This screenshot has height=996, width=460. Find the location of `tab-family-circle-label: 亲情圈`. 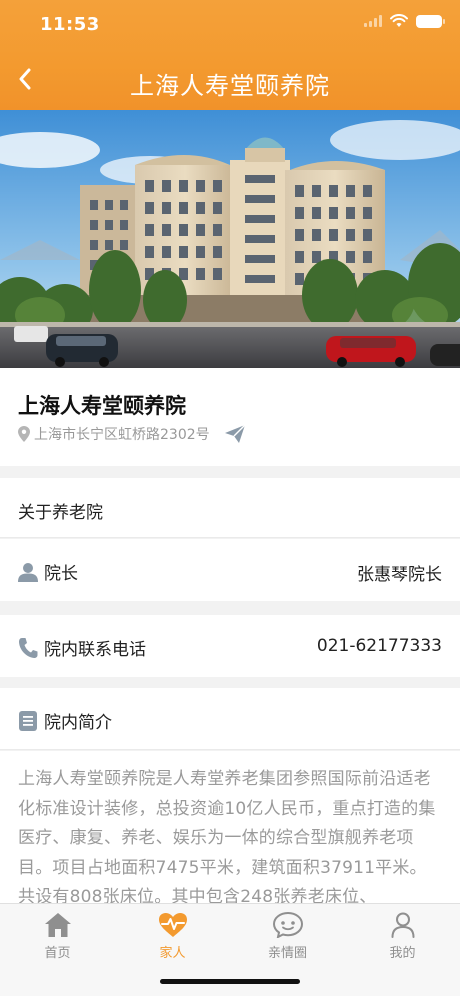

tab-family-circle-label: 亲情圈 is located at coordinates (287, 953).